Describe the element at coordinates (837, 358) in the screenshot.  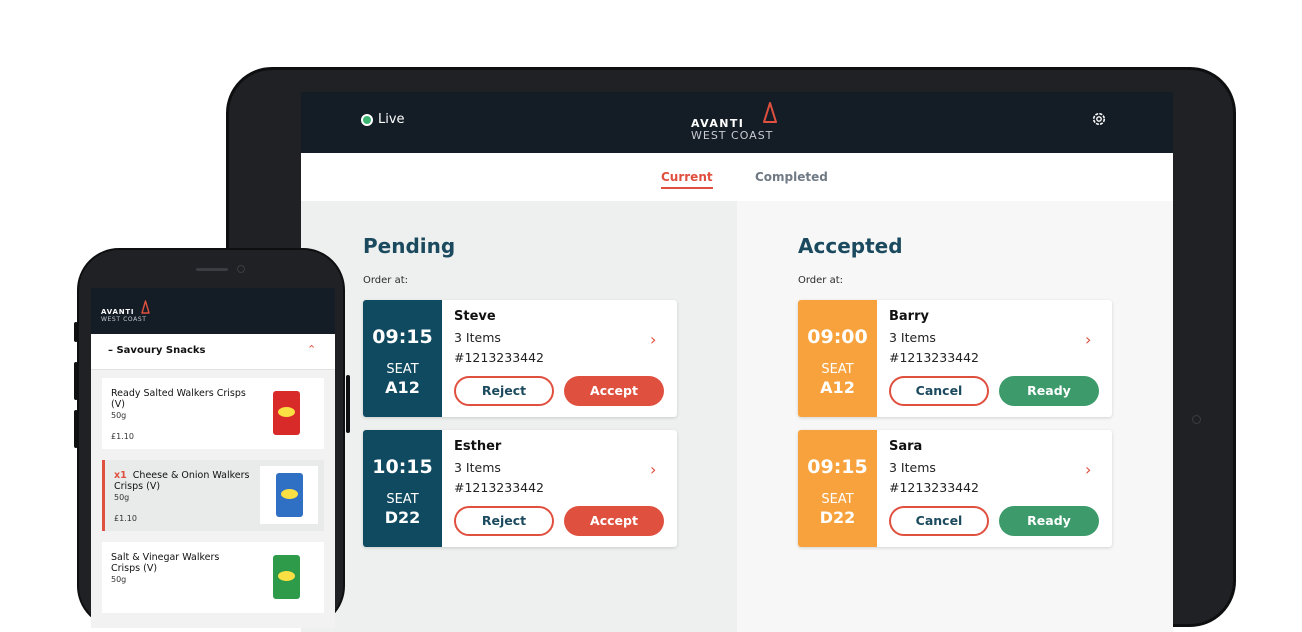
I see `order-time-panel: 09:00 SEAT A12` at that location.